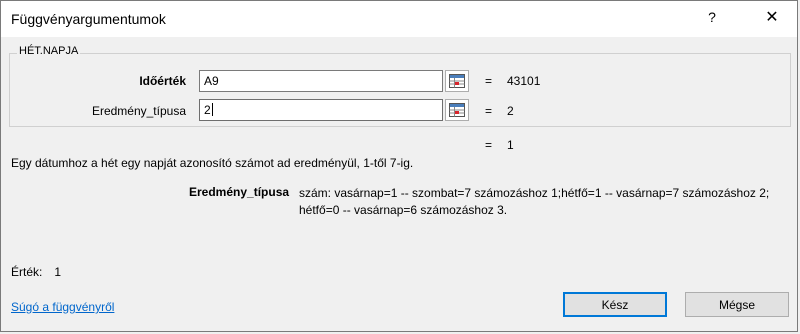 This screenshot has width=800, height=334. I want to click on formula-result: 1, so click(510, 145).